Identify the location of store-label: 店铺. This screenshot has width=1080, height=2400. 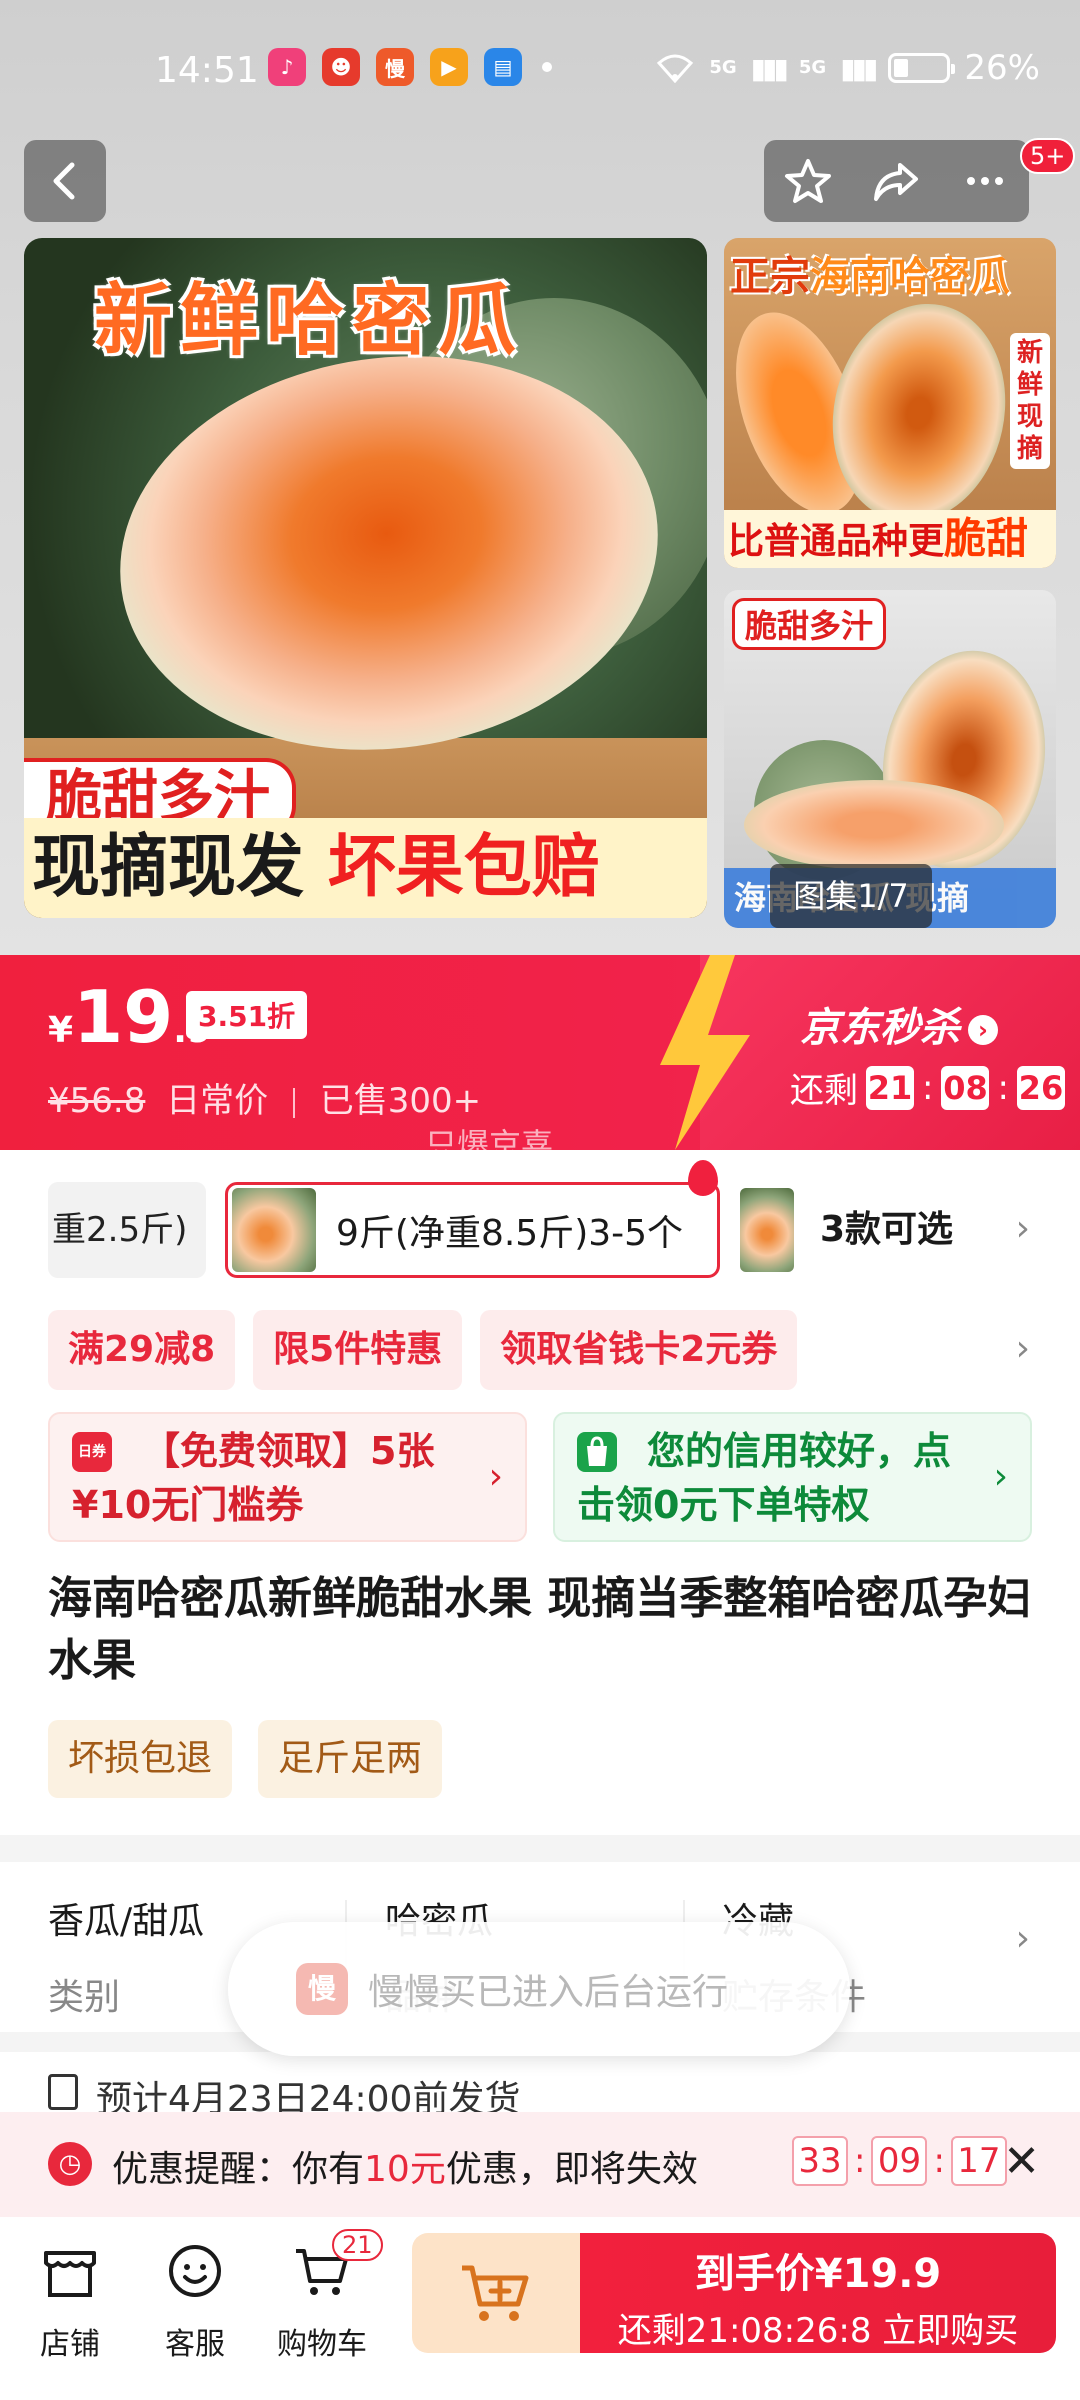
(70, 2344).